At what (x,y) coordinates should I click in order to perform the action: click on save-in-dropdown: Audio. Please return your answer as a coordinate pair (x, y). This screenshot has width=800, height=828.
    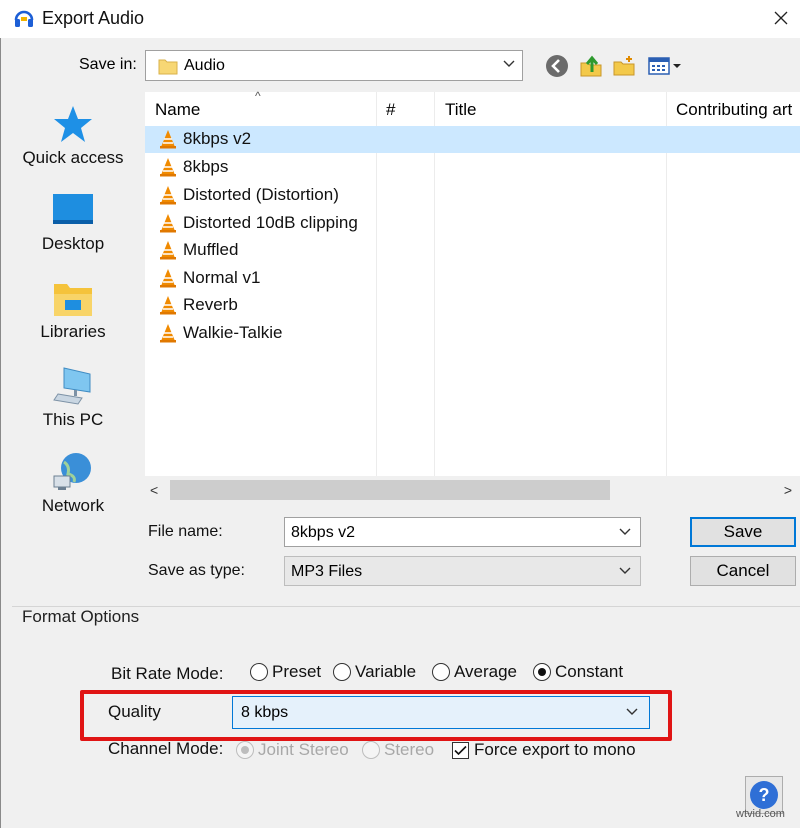
    Looking at the image, I should click on (334, 65).